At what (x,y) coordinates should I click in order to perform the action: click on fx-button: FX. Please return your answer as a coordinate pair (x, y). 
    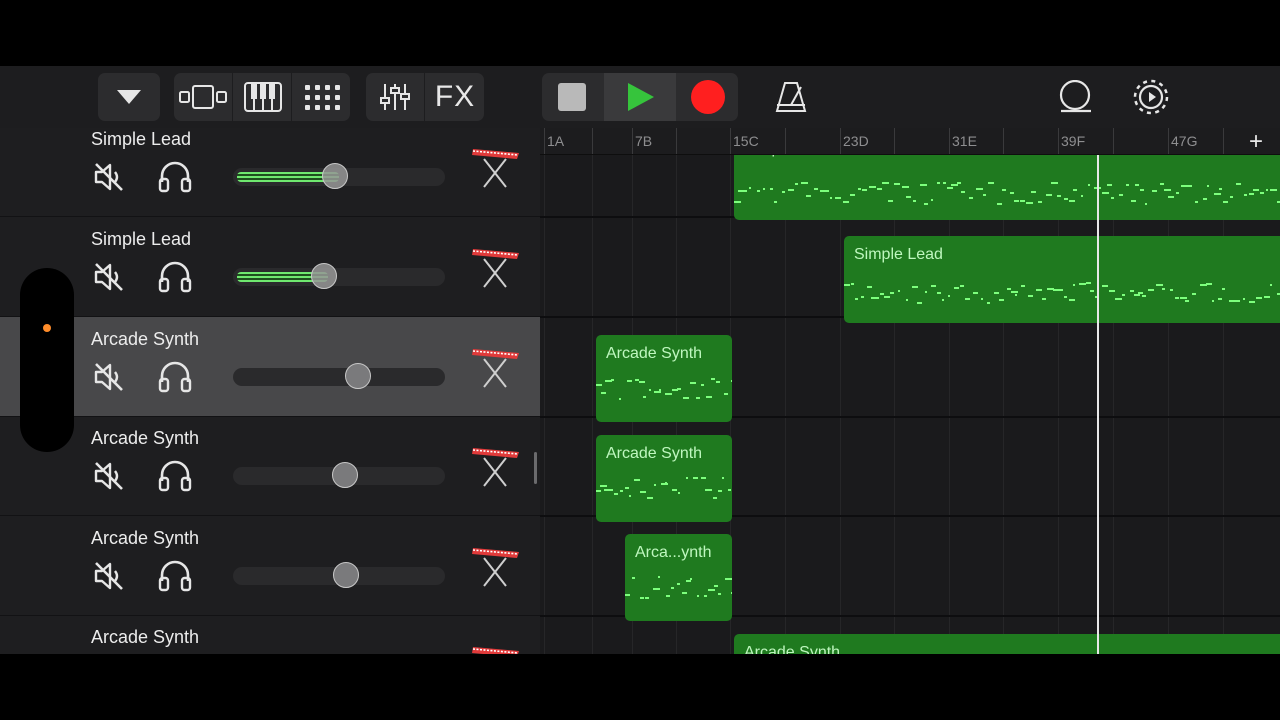
    Looking at the image, I should click on (454, 97).